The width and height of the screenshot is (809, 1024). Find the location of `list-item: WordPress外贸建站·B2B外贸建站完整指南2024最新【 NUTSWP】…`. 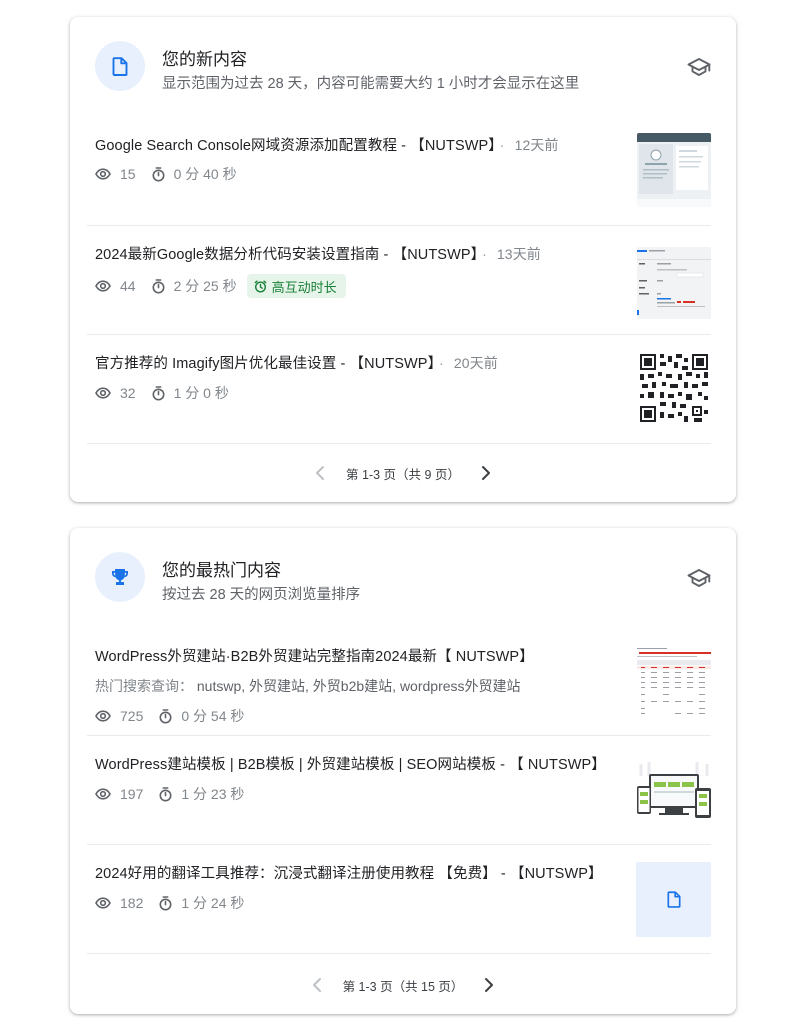

list-item: WordPress外贸建站·B2B外贸建站完整指南2024最新【 NUTSWP】… is located at coordinates (399, 682).